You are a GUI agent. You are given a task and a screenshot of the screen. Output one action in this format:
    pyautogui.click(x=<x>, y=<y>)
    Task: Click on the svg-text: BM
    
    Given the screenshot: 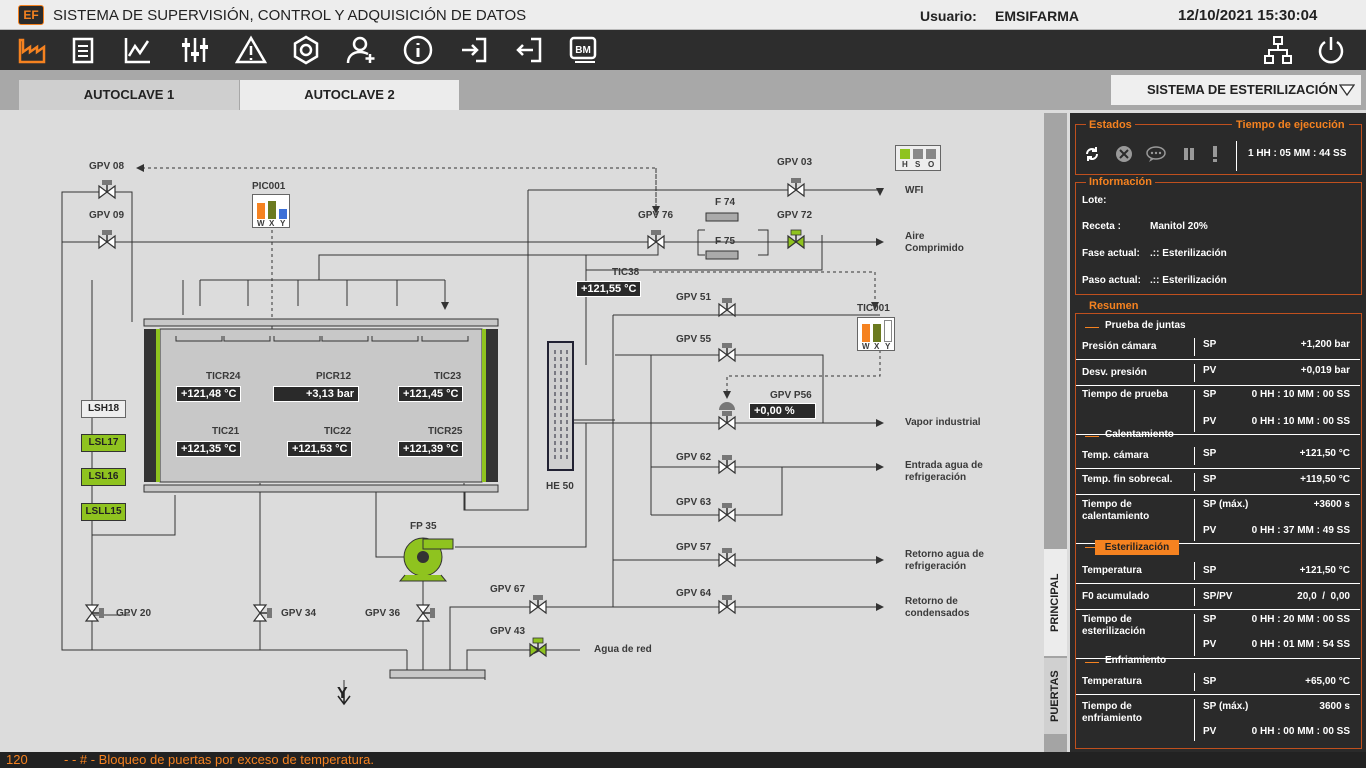 What is the action you would take?
    pyautogui.click(x=583, y=50)
    